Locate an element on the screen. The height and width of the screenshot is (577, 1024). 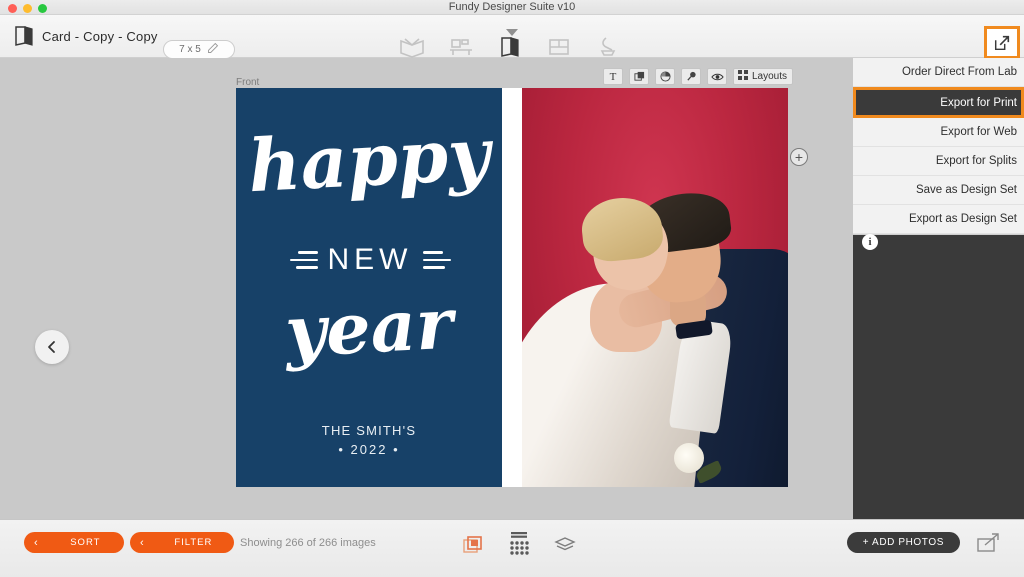
album-icon is located at coordinates (411, 46).